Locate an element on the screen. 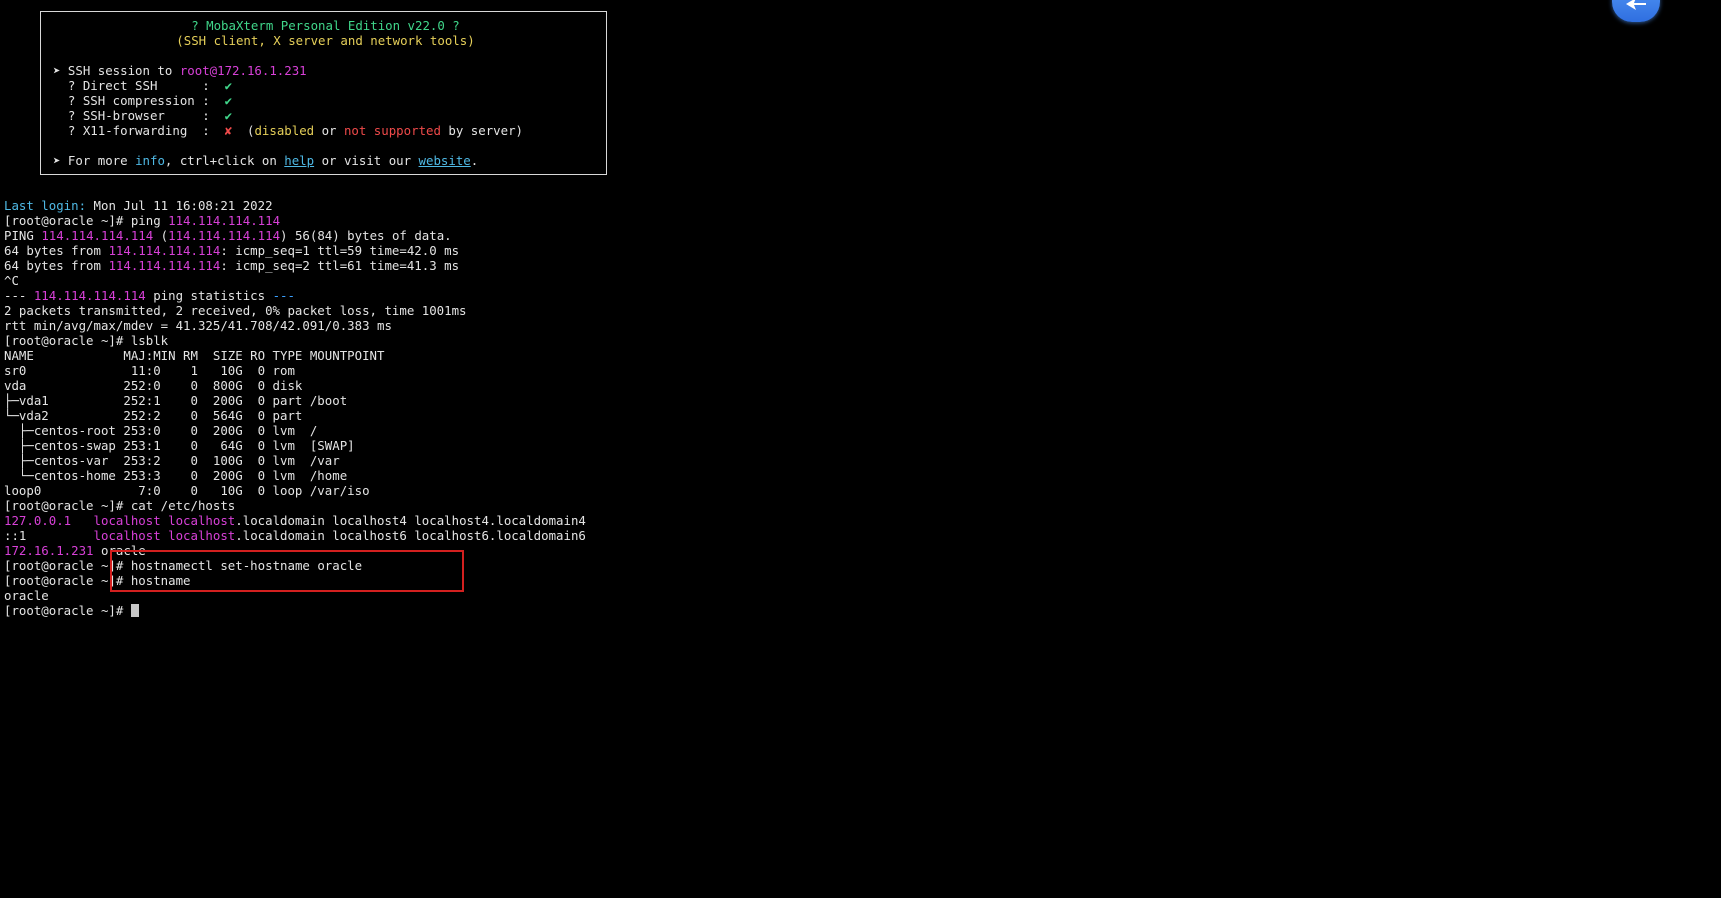 The width and height of the screenshot is (1721, 898). lsblk-row: sr0 11:0 1 10G 0 rom is located at coordinates (149, 370).